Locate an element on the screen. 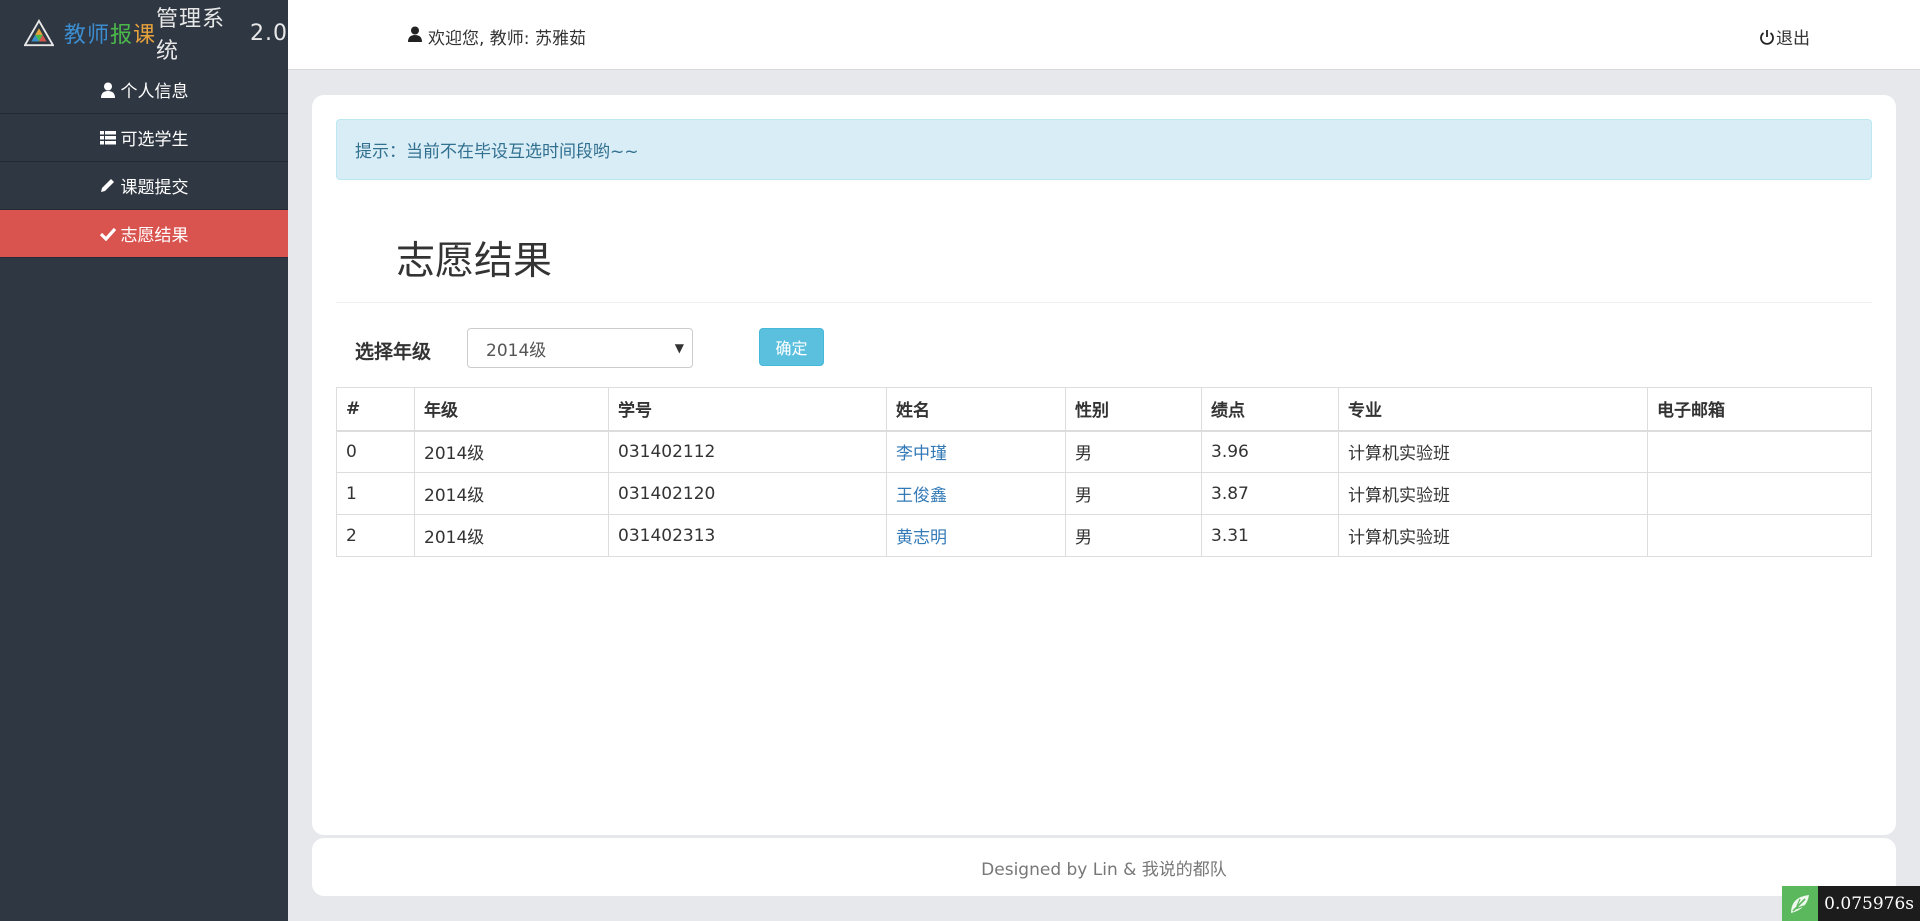  sidebar-item-label: 志愿结果 is located at coordinates (154, 236).